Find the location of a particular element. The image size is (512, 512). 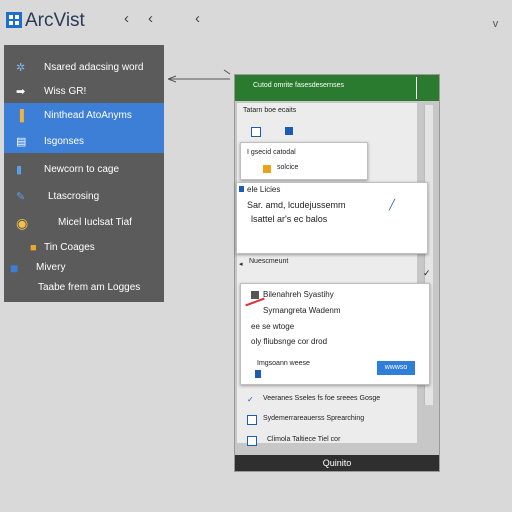

card-line: Bilenahreh Syastihy is located at coordinates (298, 294).